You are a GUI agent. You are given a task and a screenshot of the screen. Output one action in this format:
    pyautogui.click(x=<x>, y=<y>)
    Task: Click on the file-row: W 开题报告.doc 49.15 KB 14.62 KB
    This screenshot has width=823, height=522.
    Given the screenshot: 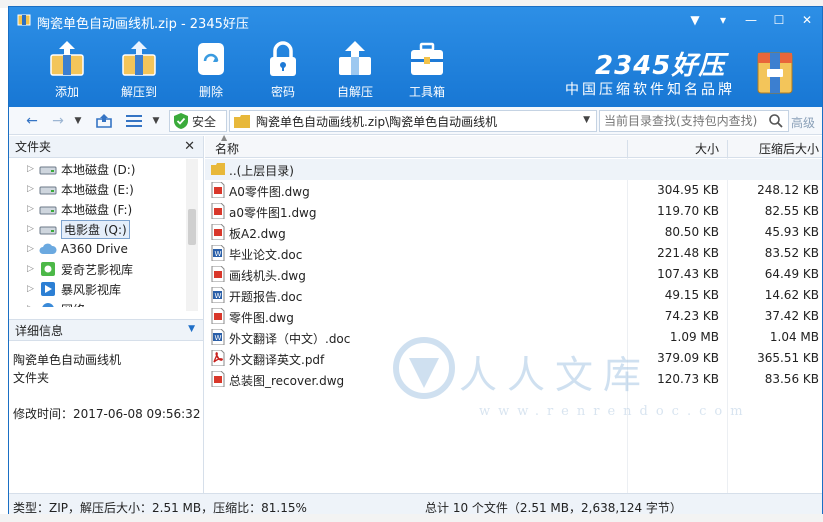 What is the action you would take?
    pyautogui.click(x=513, y=295)
    